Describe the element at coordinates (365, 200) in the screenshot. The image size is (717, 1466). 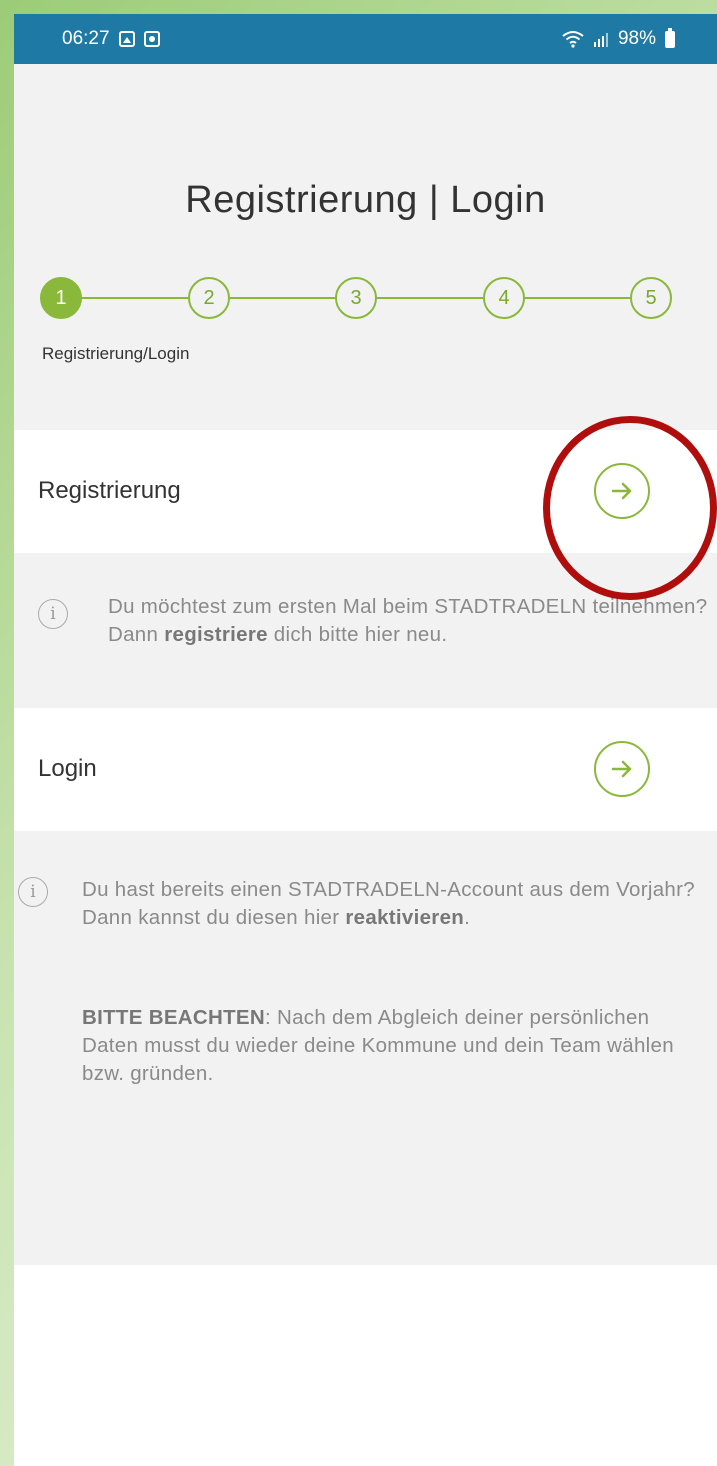
I see `page-title: Registrierung | Login` at that location.